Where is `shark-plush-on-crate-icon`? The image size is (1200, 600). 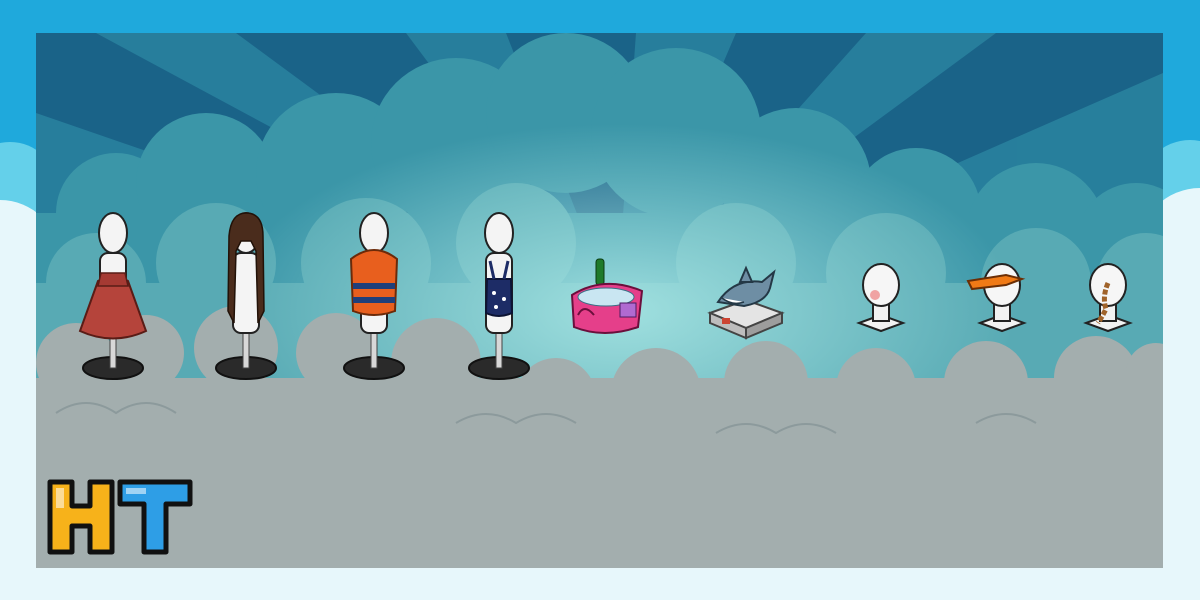 shark-plush-on-crate-icon is located at coordinates (746, 302).